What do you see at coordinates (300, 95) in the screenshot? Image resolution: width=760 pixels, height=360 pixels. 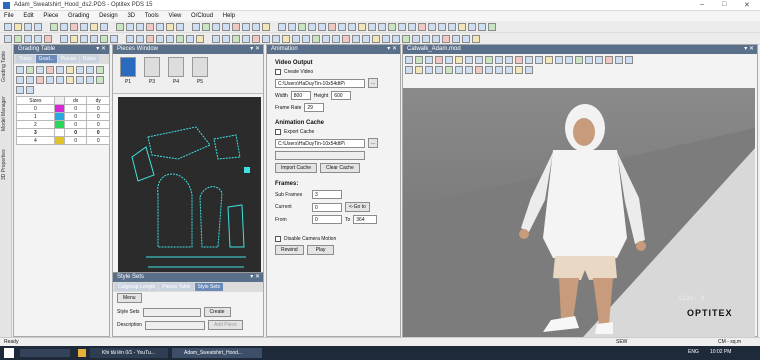 I see `width-input: 800` at bounding box center [300, 95].